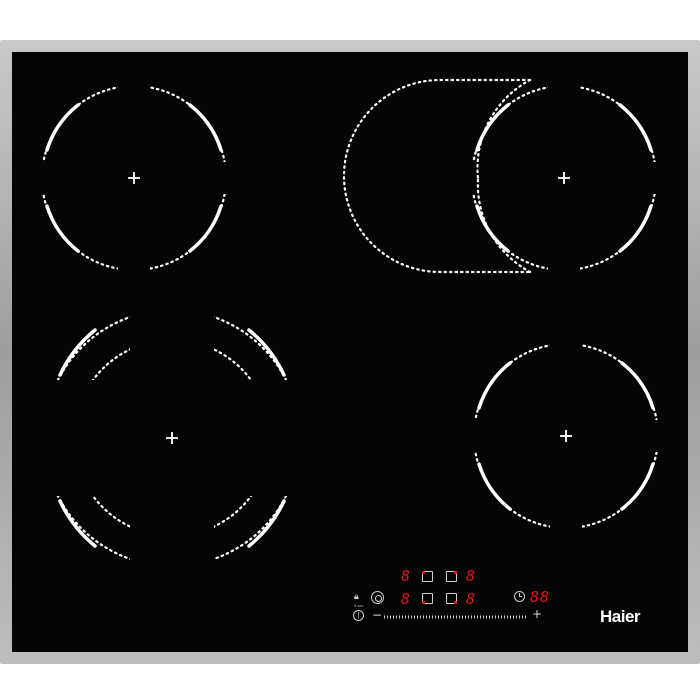 The image size is (700, 700). Describe the element at coordinates (471, 576) in the screenshot. I see `zone-display-rear-right: 8` at that location.